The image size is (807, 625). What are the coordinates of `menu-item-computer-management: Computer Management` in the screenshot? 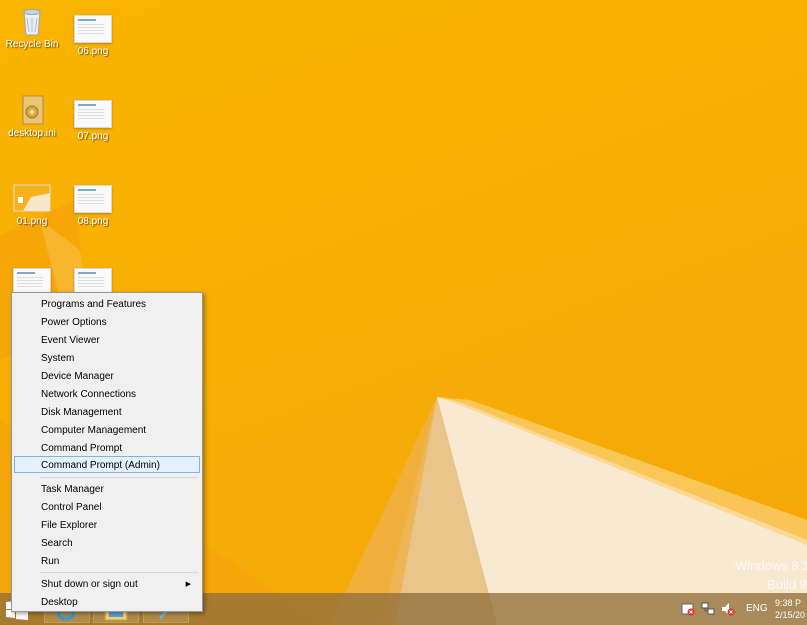 It's located at (107, 429).